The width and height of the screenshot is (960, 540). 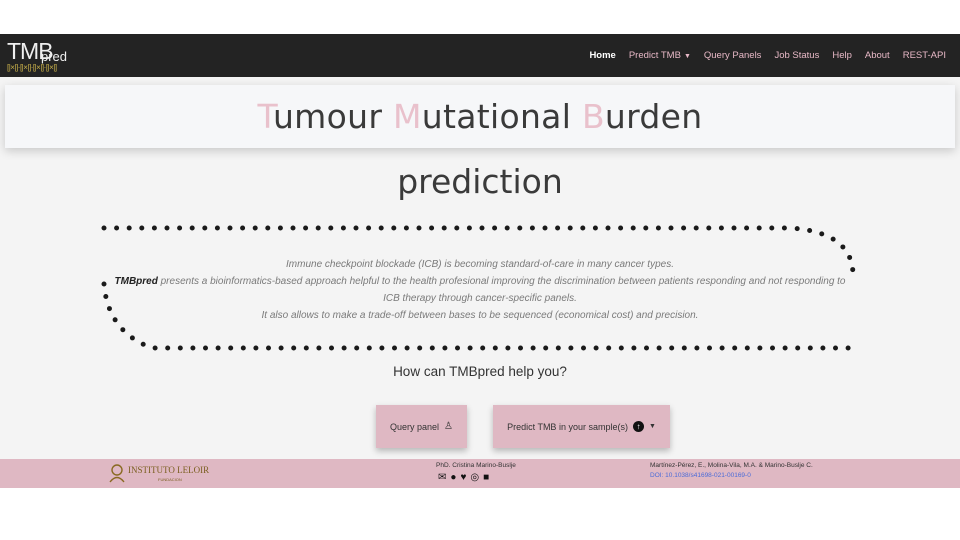 What do you see at coordinates (567, 426) in the screenshot?
I see `predict-tmb-label: Predict TMB in your sample(s)` at bounding box center [567, 426].